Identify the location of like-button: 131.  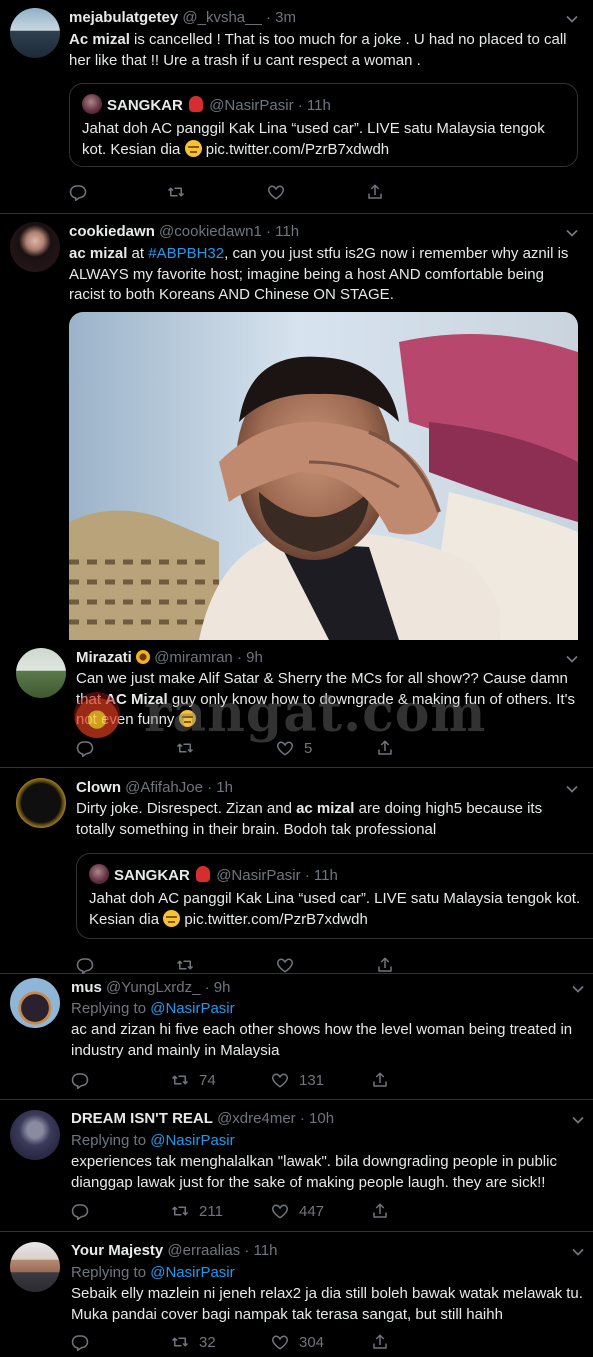
(297, 1080).